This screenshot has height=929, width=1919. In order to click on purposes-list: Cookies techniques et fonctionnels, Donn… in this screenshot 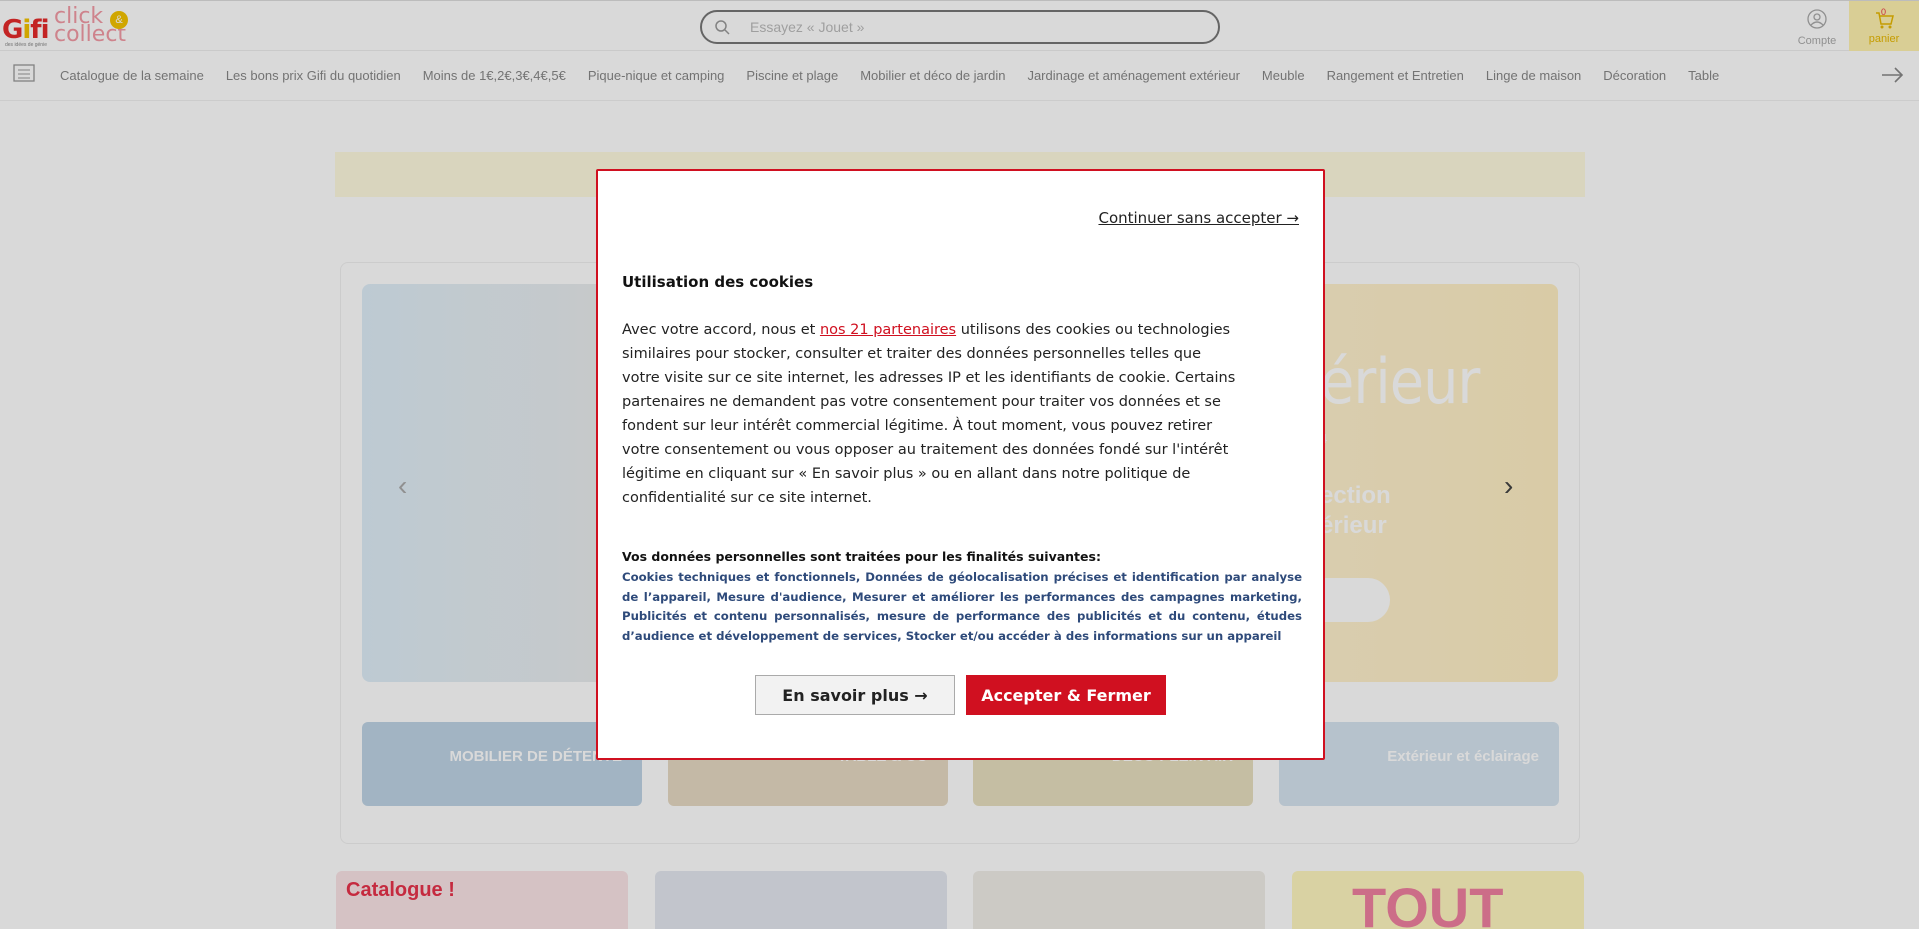, I will do `click(962, 606)`.